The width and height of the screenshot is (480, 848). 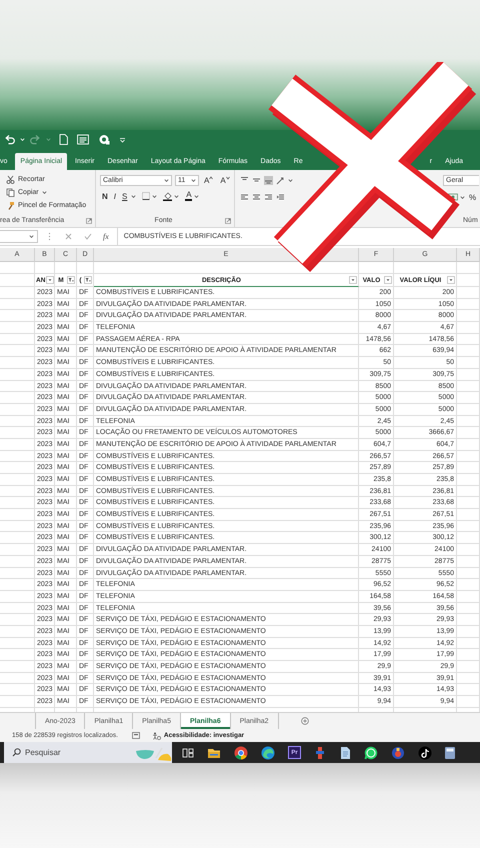 What do you see at coordinates (10, 205) in the screenshot?
I see `brush-icon` at bounding box center [10, 205].